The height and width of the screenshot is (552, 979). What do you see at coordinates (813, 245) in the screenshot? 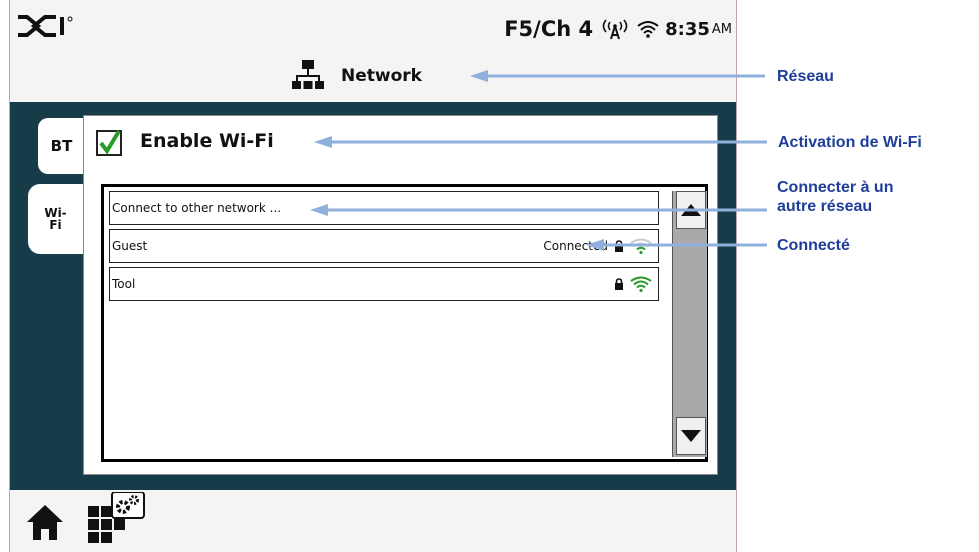
I see `annotation-connecte: Connecté` at bounding box center [813, 245].